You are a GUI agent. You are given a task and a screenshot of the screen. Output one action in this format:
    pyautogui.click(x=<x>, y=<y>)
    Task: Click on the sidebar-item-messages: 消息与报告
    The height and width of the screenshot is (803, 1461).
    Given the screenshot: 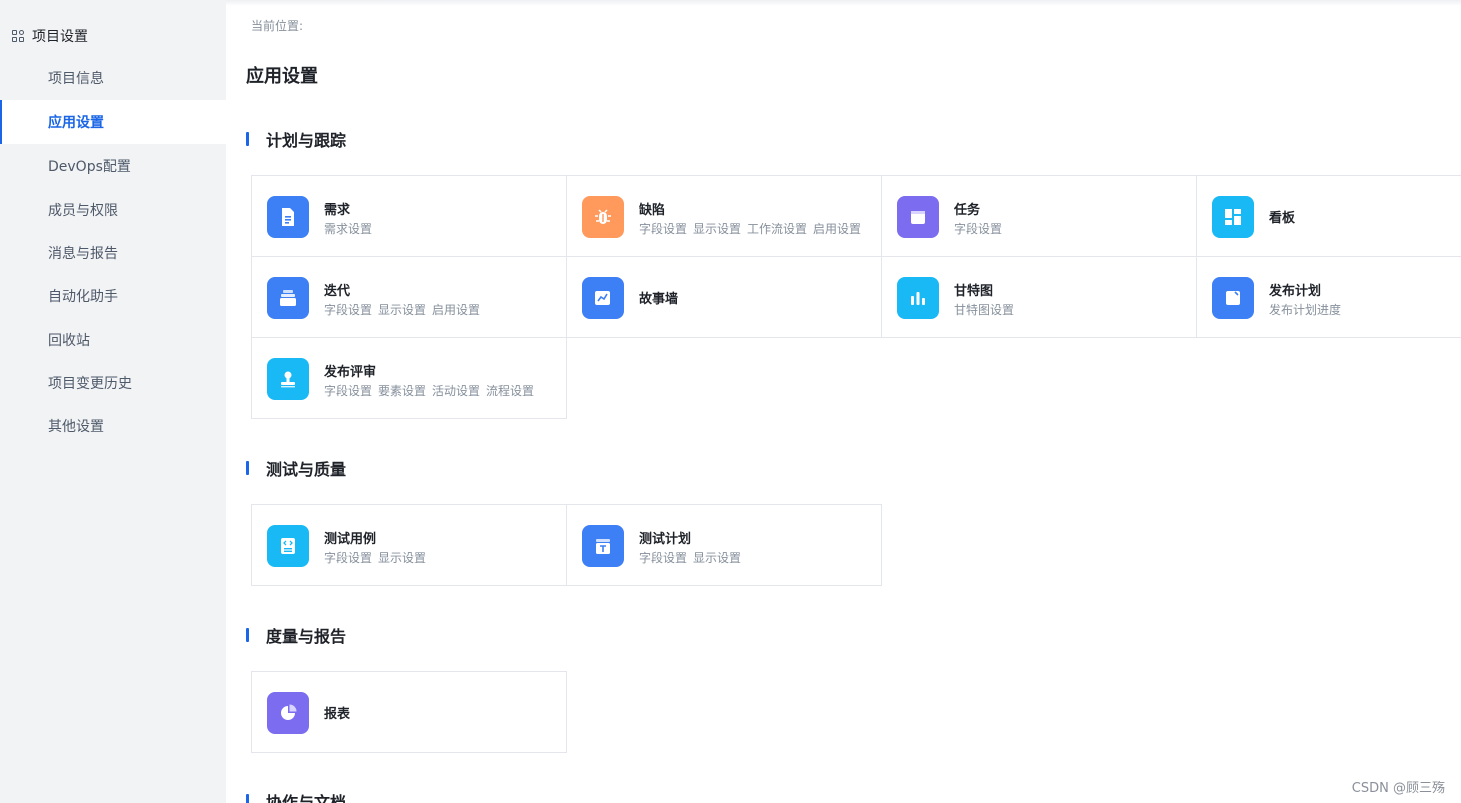 What is the action you would take?
    pyautogui.click(x=113, y=253)
    